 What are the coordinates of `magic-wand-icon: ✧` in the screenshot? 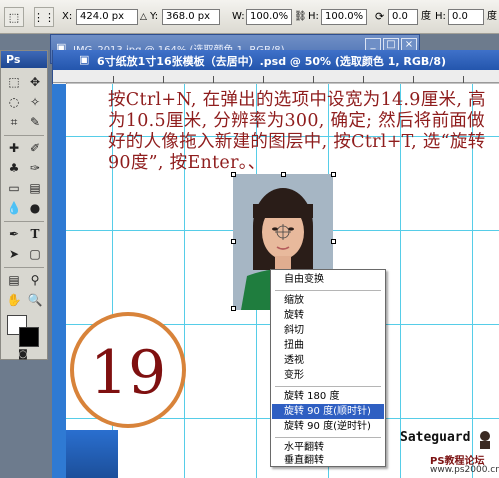 It's located at (35, 102).